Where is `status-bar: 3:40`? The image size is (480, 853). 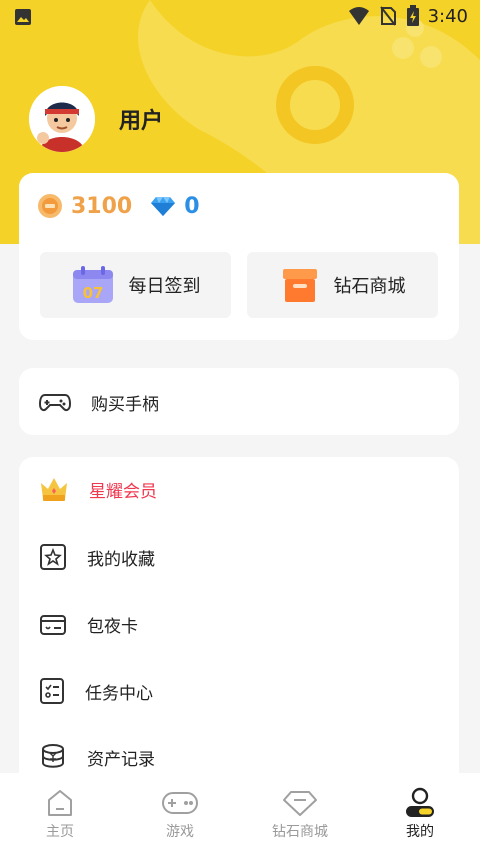
status-bar: 3:40 is located at coordinates (240, 17).